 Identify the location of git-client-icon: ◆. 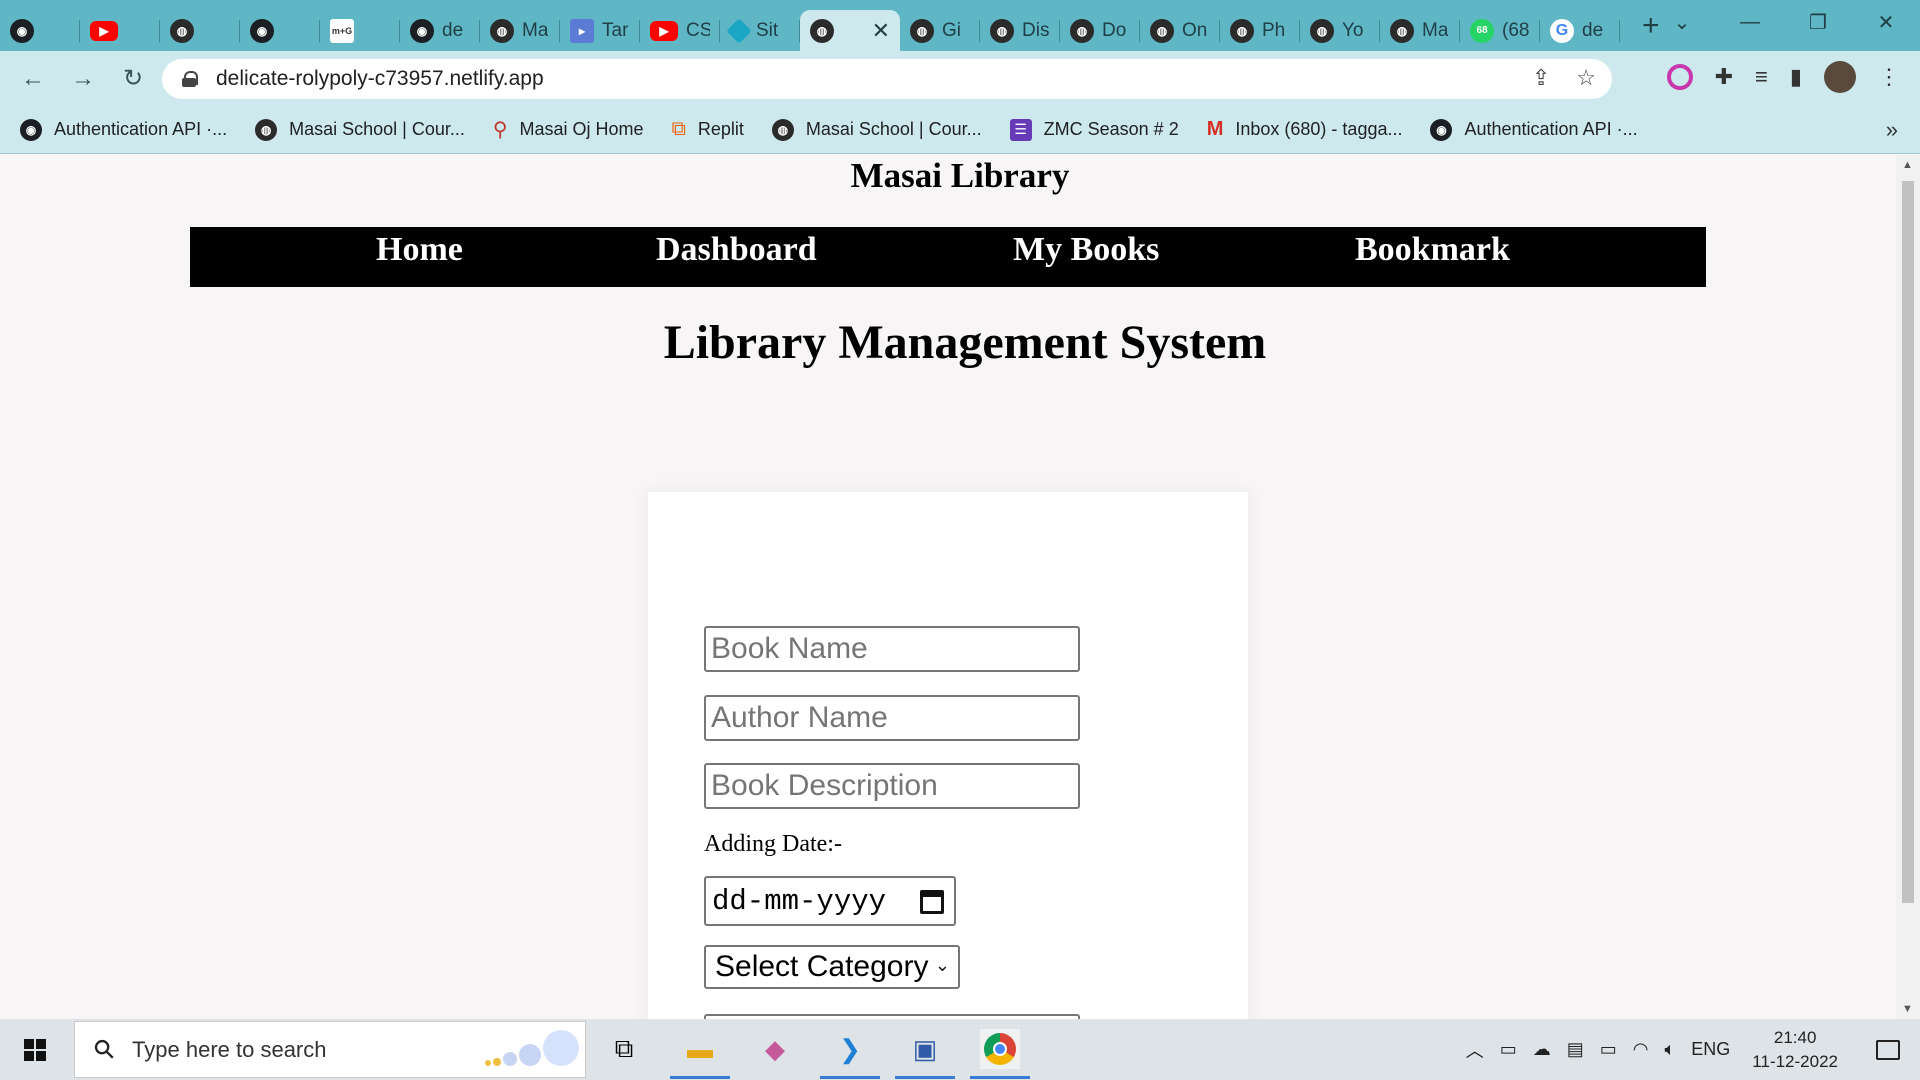
(775, 1049).